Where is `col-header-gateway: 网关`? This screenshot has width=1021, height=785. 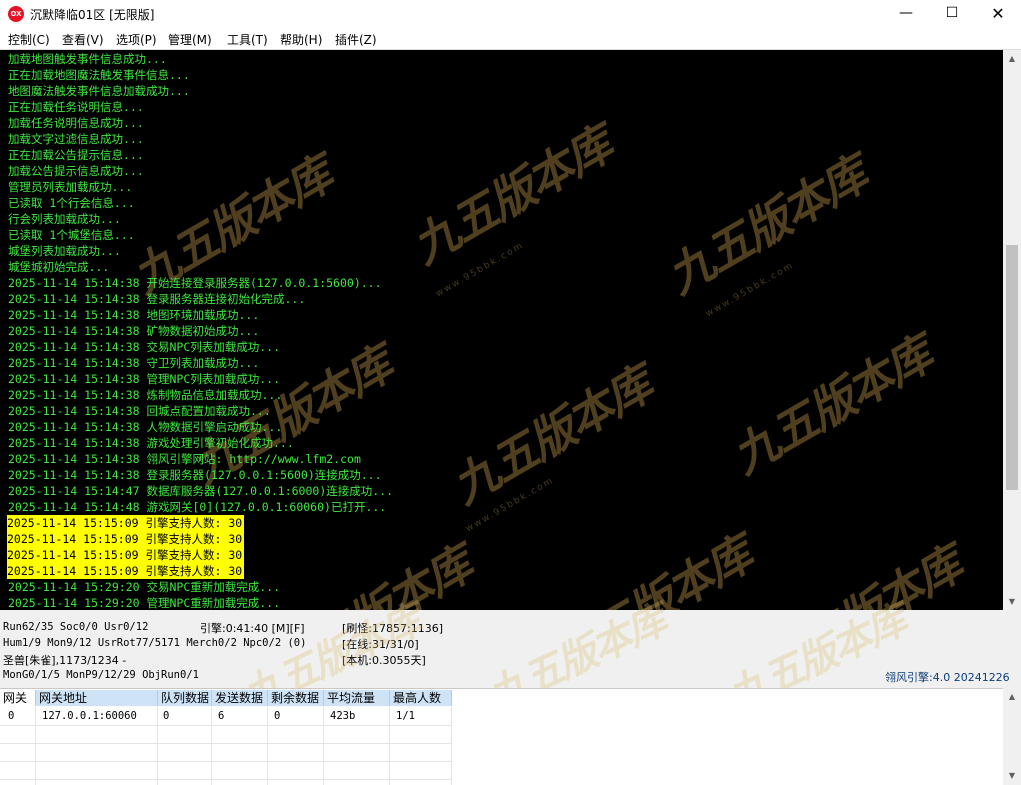 col-header-gateway: 网关 is located at coordinates (18, 698).